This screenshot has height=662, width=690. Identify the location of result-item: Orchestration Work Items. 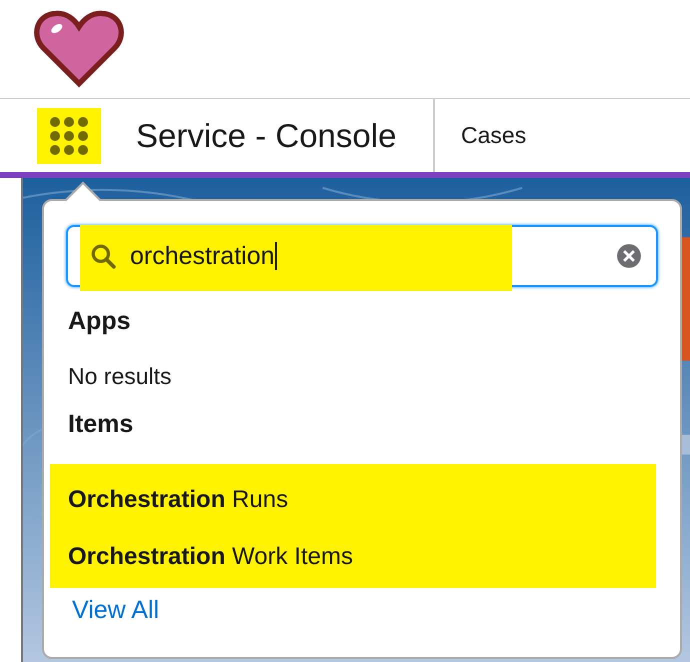
(353, 557).